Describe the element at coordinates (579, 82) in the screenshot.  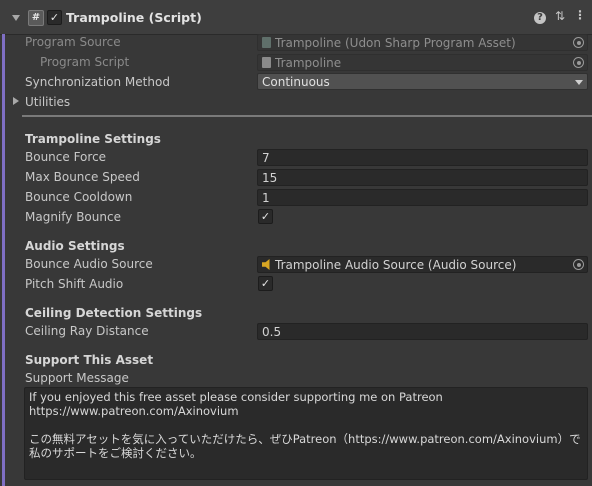
I see `chevron-down-icon` at that location.